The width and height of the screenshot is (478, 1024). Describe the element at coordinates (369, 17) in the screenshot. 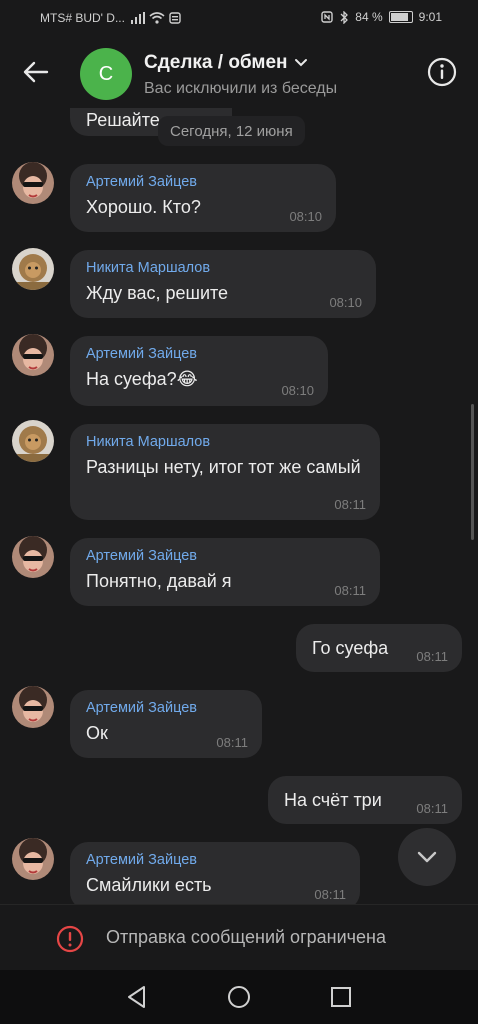

I see `battery-percent: 84 %` at that location.